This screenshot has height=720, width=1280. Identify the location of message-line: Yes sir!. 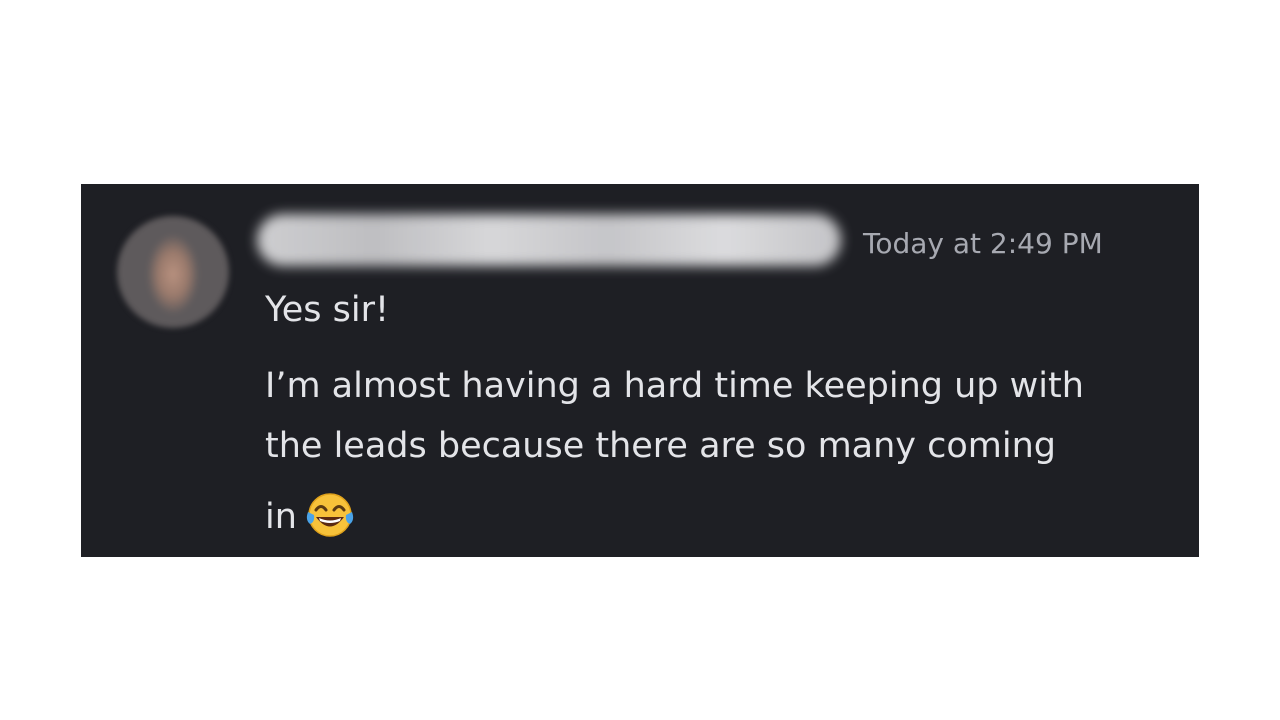
(327, 310).